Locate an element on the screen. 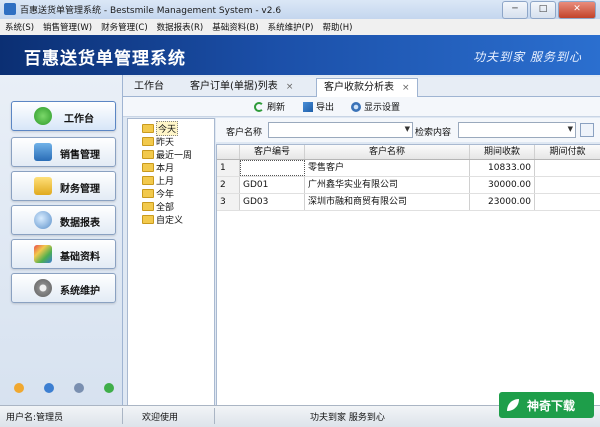 Image resolution: width=600 pixels, height=427 pixels. header-customer-code: 客户编号 is located at coordinates (272, 152).